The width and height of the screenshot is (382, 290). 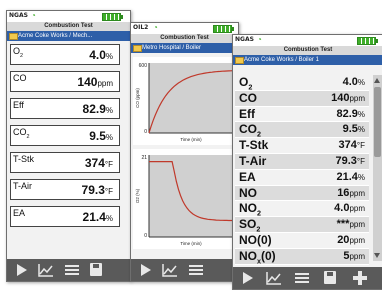 What do you see at coordinates (145, 132) in the screenshot?
I see `y-tick-min: 0` at bounding box center [145, 132].